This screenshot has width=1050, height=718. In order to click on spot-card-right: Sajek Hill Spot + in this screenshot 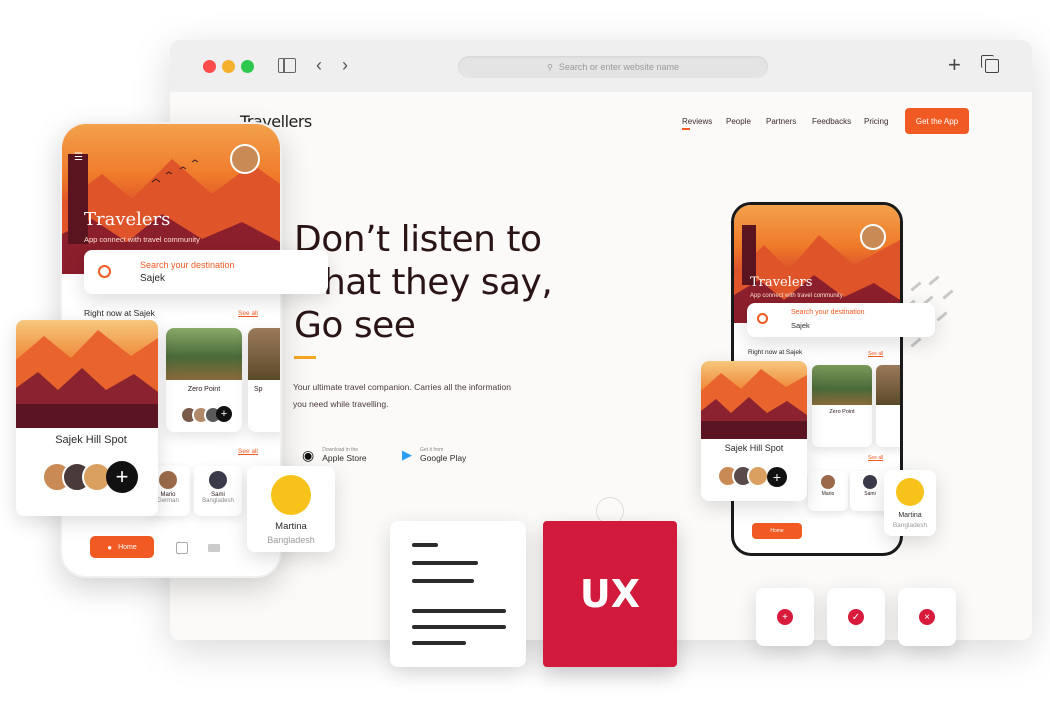, I will do `click(754, 431)`.